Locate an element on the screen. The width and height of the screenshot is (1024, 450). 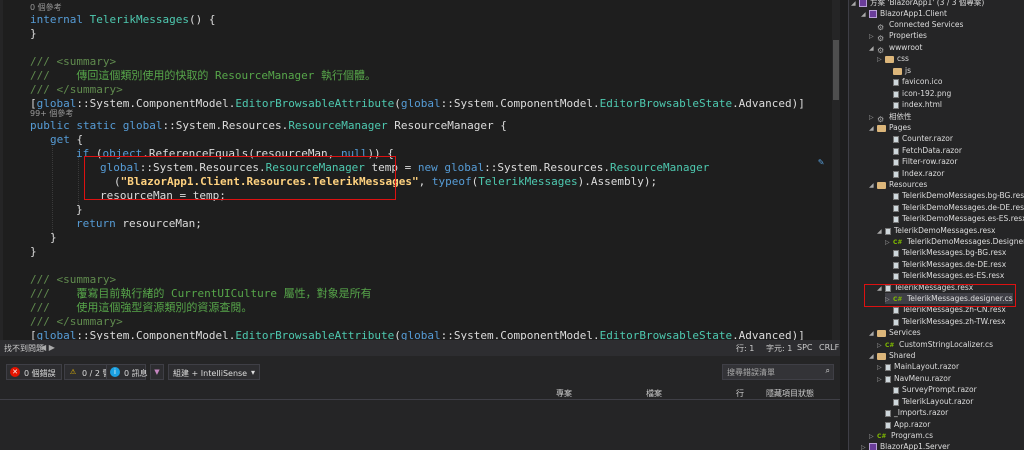
scrollbar-thumb is located at coordinates (836, 70).